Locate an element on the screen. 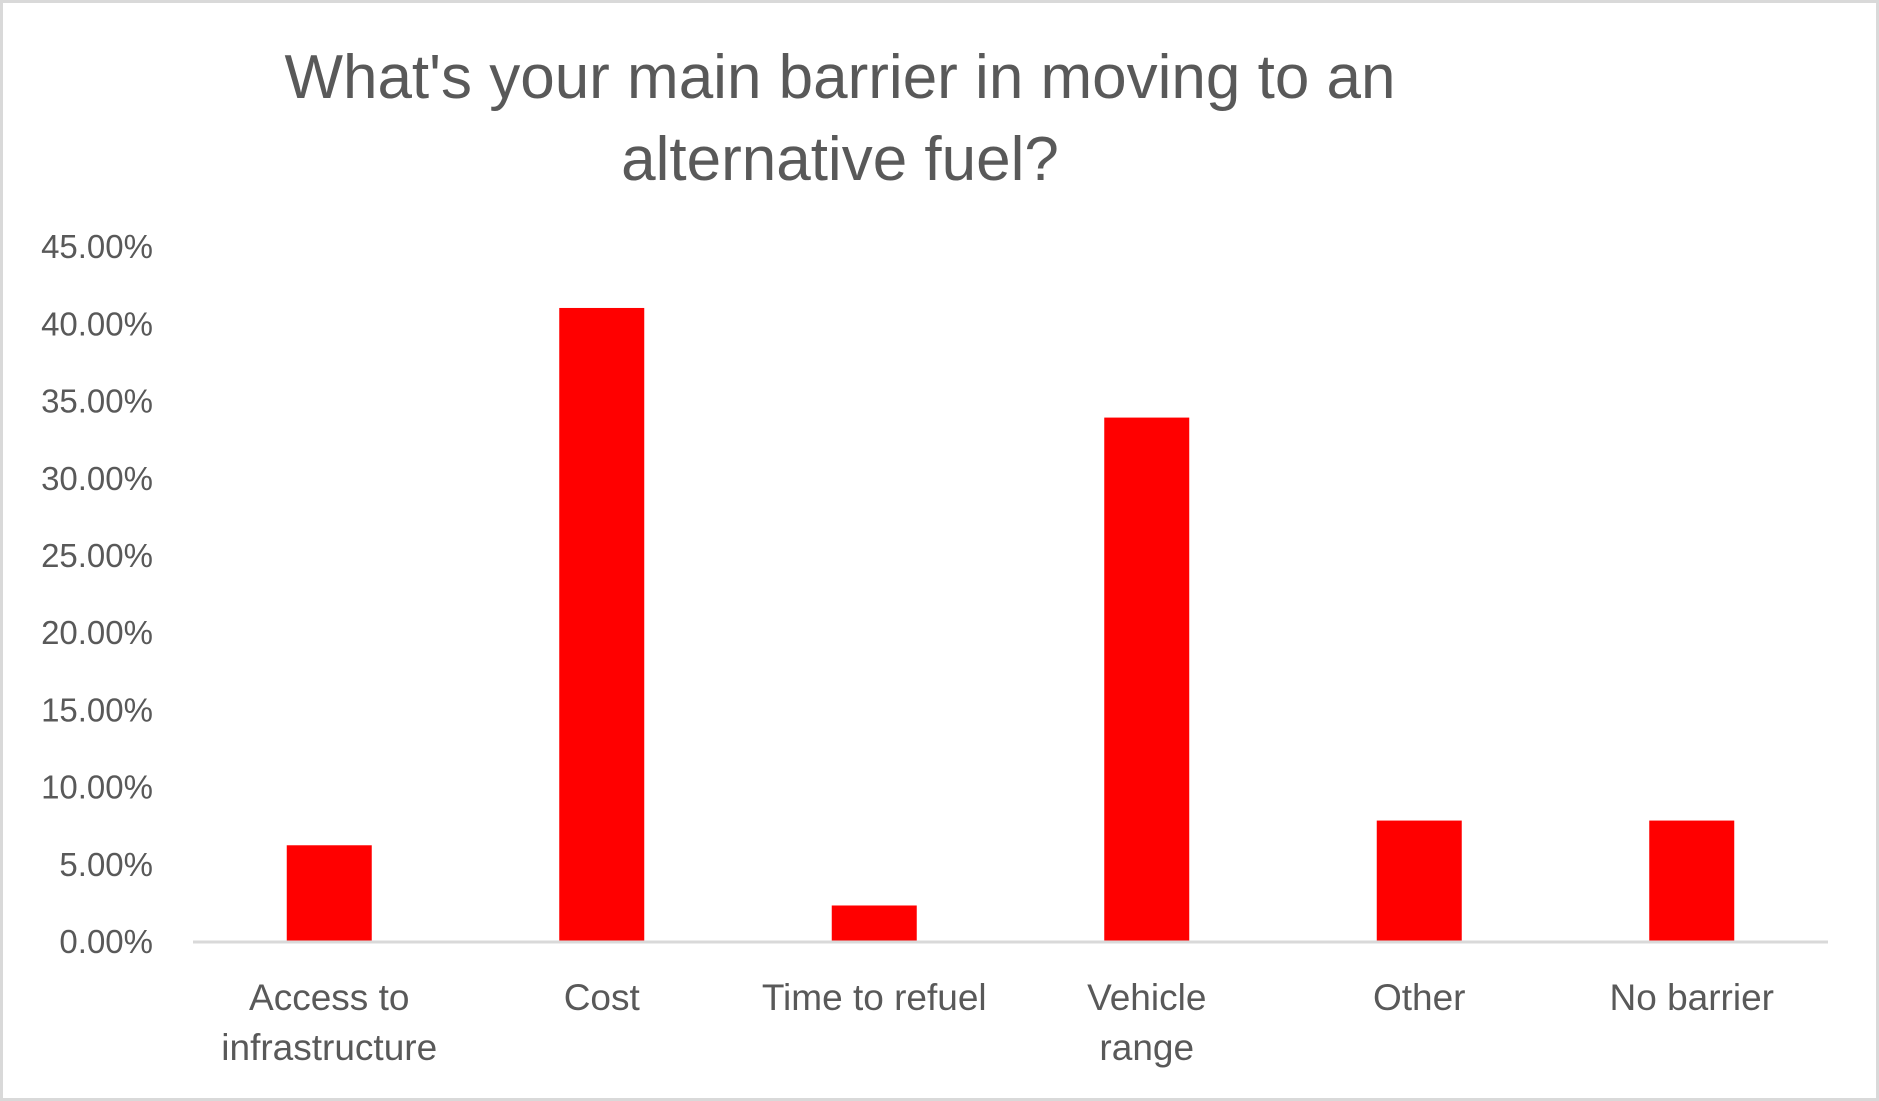  y-tick-label: 20.00% is located at coordinates (97, 632).